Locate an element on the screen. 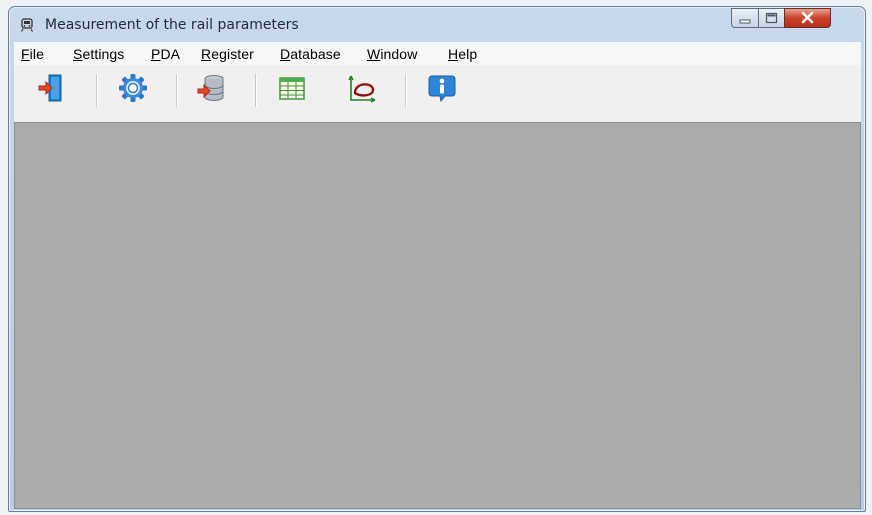 The height and width of the screenshot is (515, 872). menu-pda: PDA is located at coordinates (165, 54).